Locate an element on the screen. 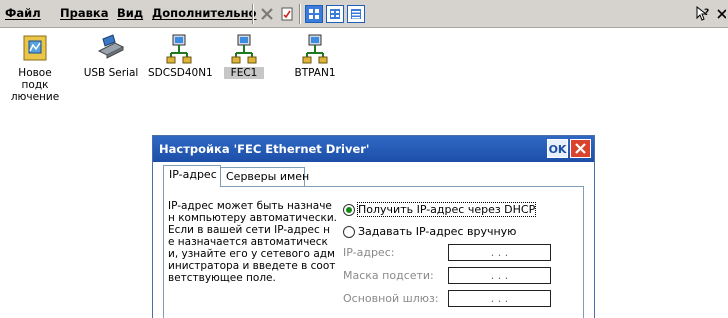 This screenshot has height=318, width=728. dialog-close-button is located at coordinates (580, 148).